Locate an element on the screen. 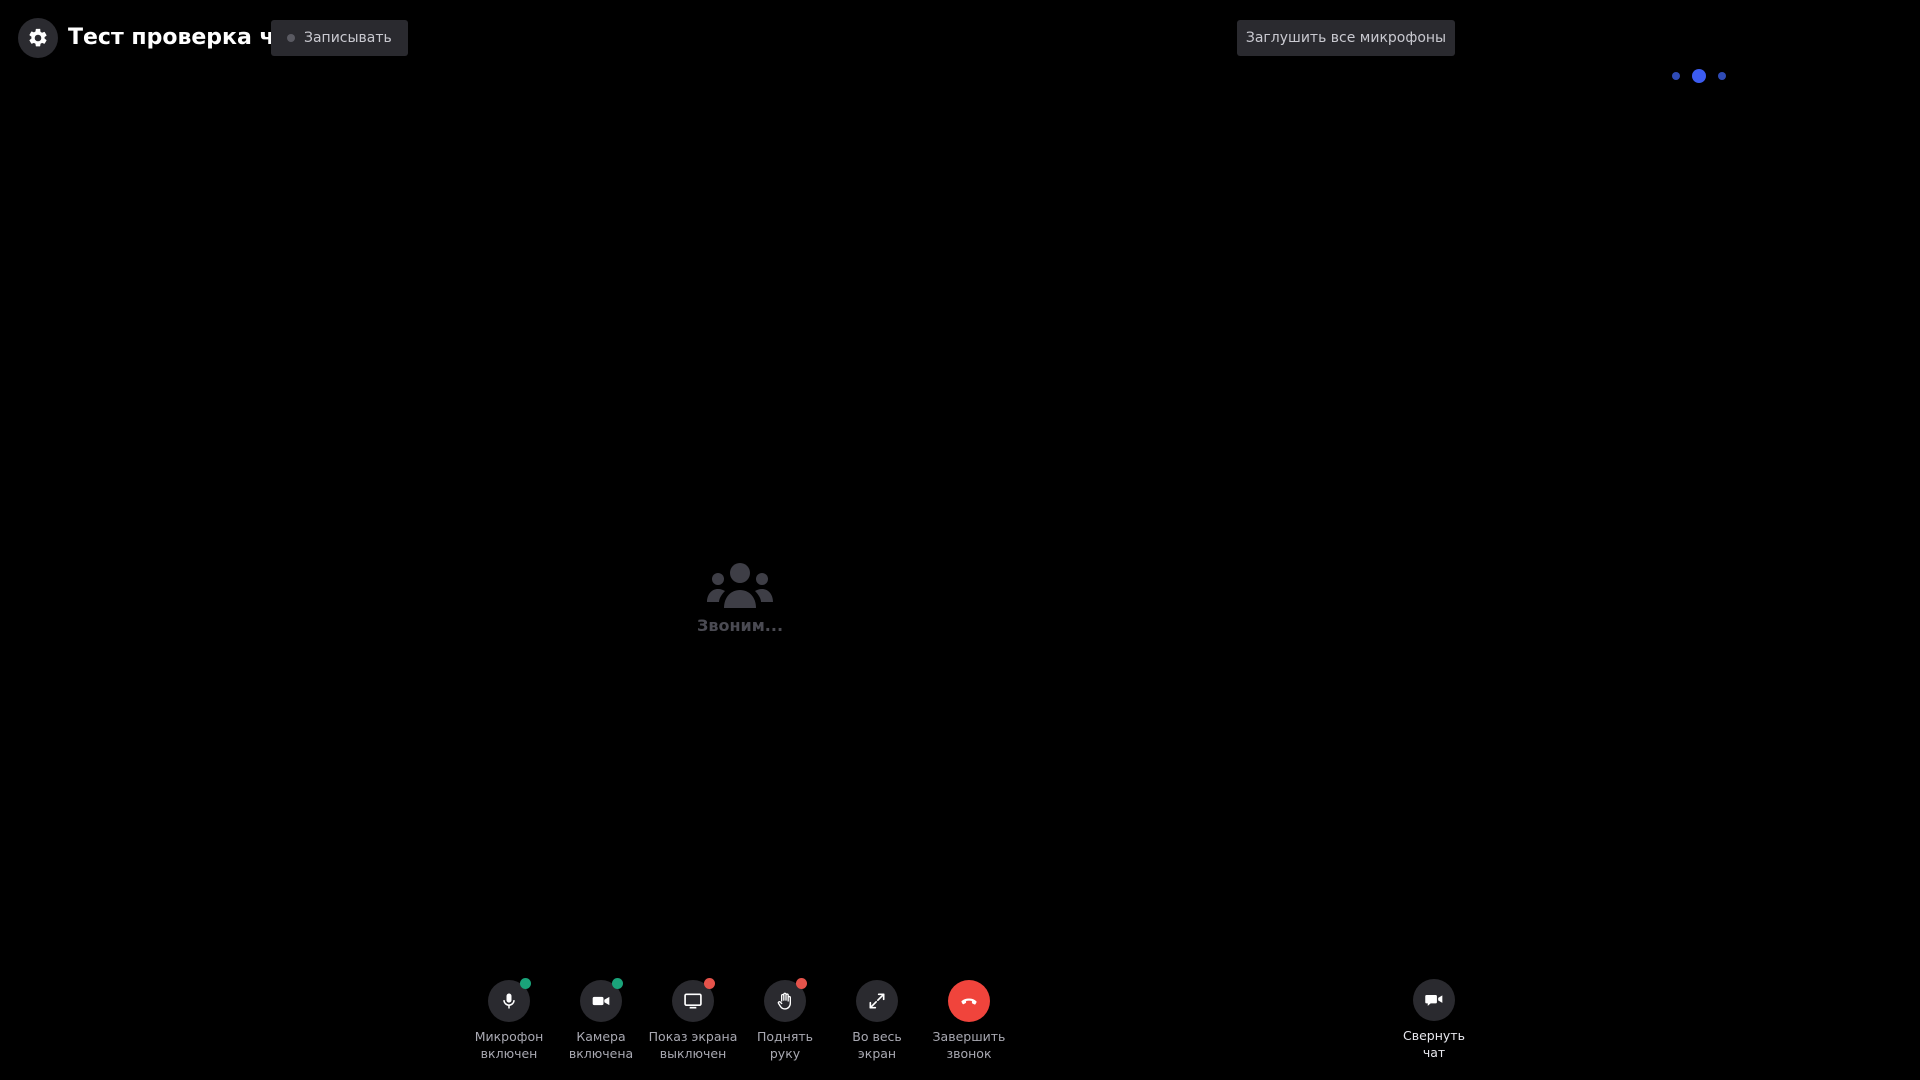 This screenshot has height=1080, width=1920. camera-label: Камера включена is located at coordinates (601, 1045).